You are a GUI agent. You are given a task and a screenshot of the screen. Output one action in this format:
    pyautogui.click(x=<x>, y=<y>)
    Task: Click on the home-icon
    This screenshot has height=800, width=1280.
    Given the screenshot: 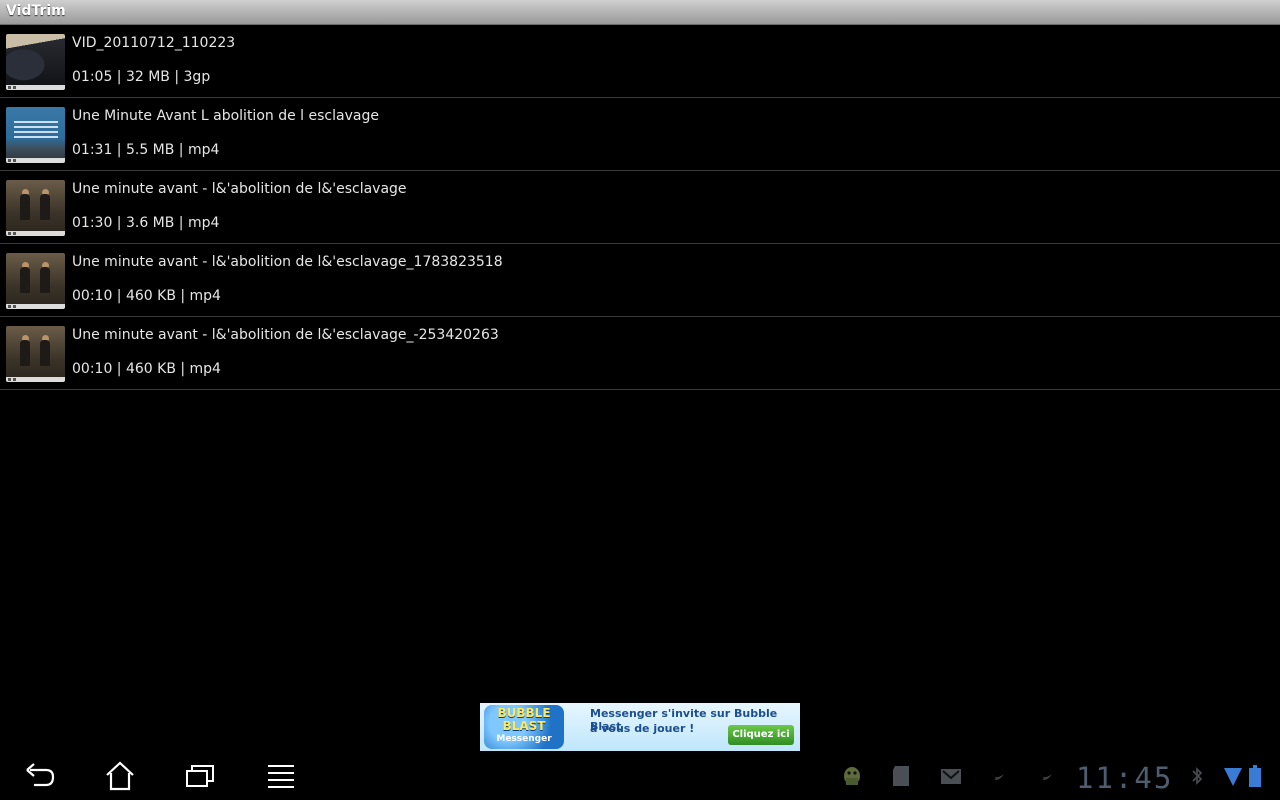 What is the action you would take?
    pyautogui.click(x=120, y=776)
    